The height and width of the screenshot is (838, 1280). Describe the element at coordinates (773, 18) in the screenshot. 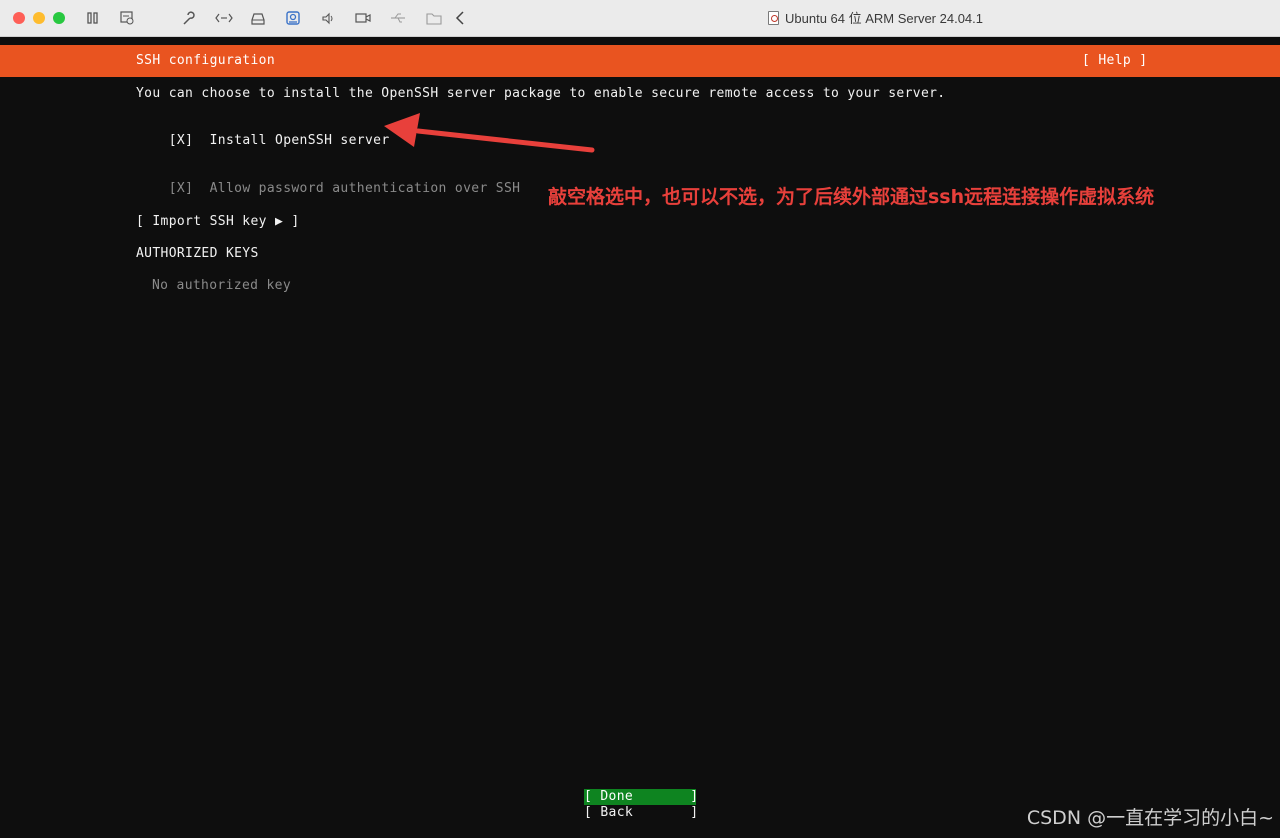

I see `document-icon` at that location.